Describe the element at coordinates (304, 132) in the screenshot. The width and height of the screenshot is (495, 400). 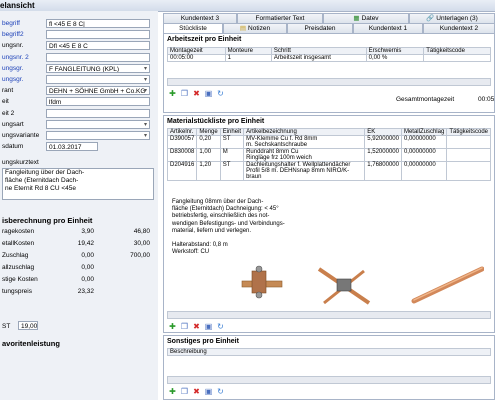
I see `column-header: Artikelbezeichnung` at that location.